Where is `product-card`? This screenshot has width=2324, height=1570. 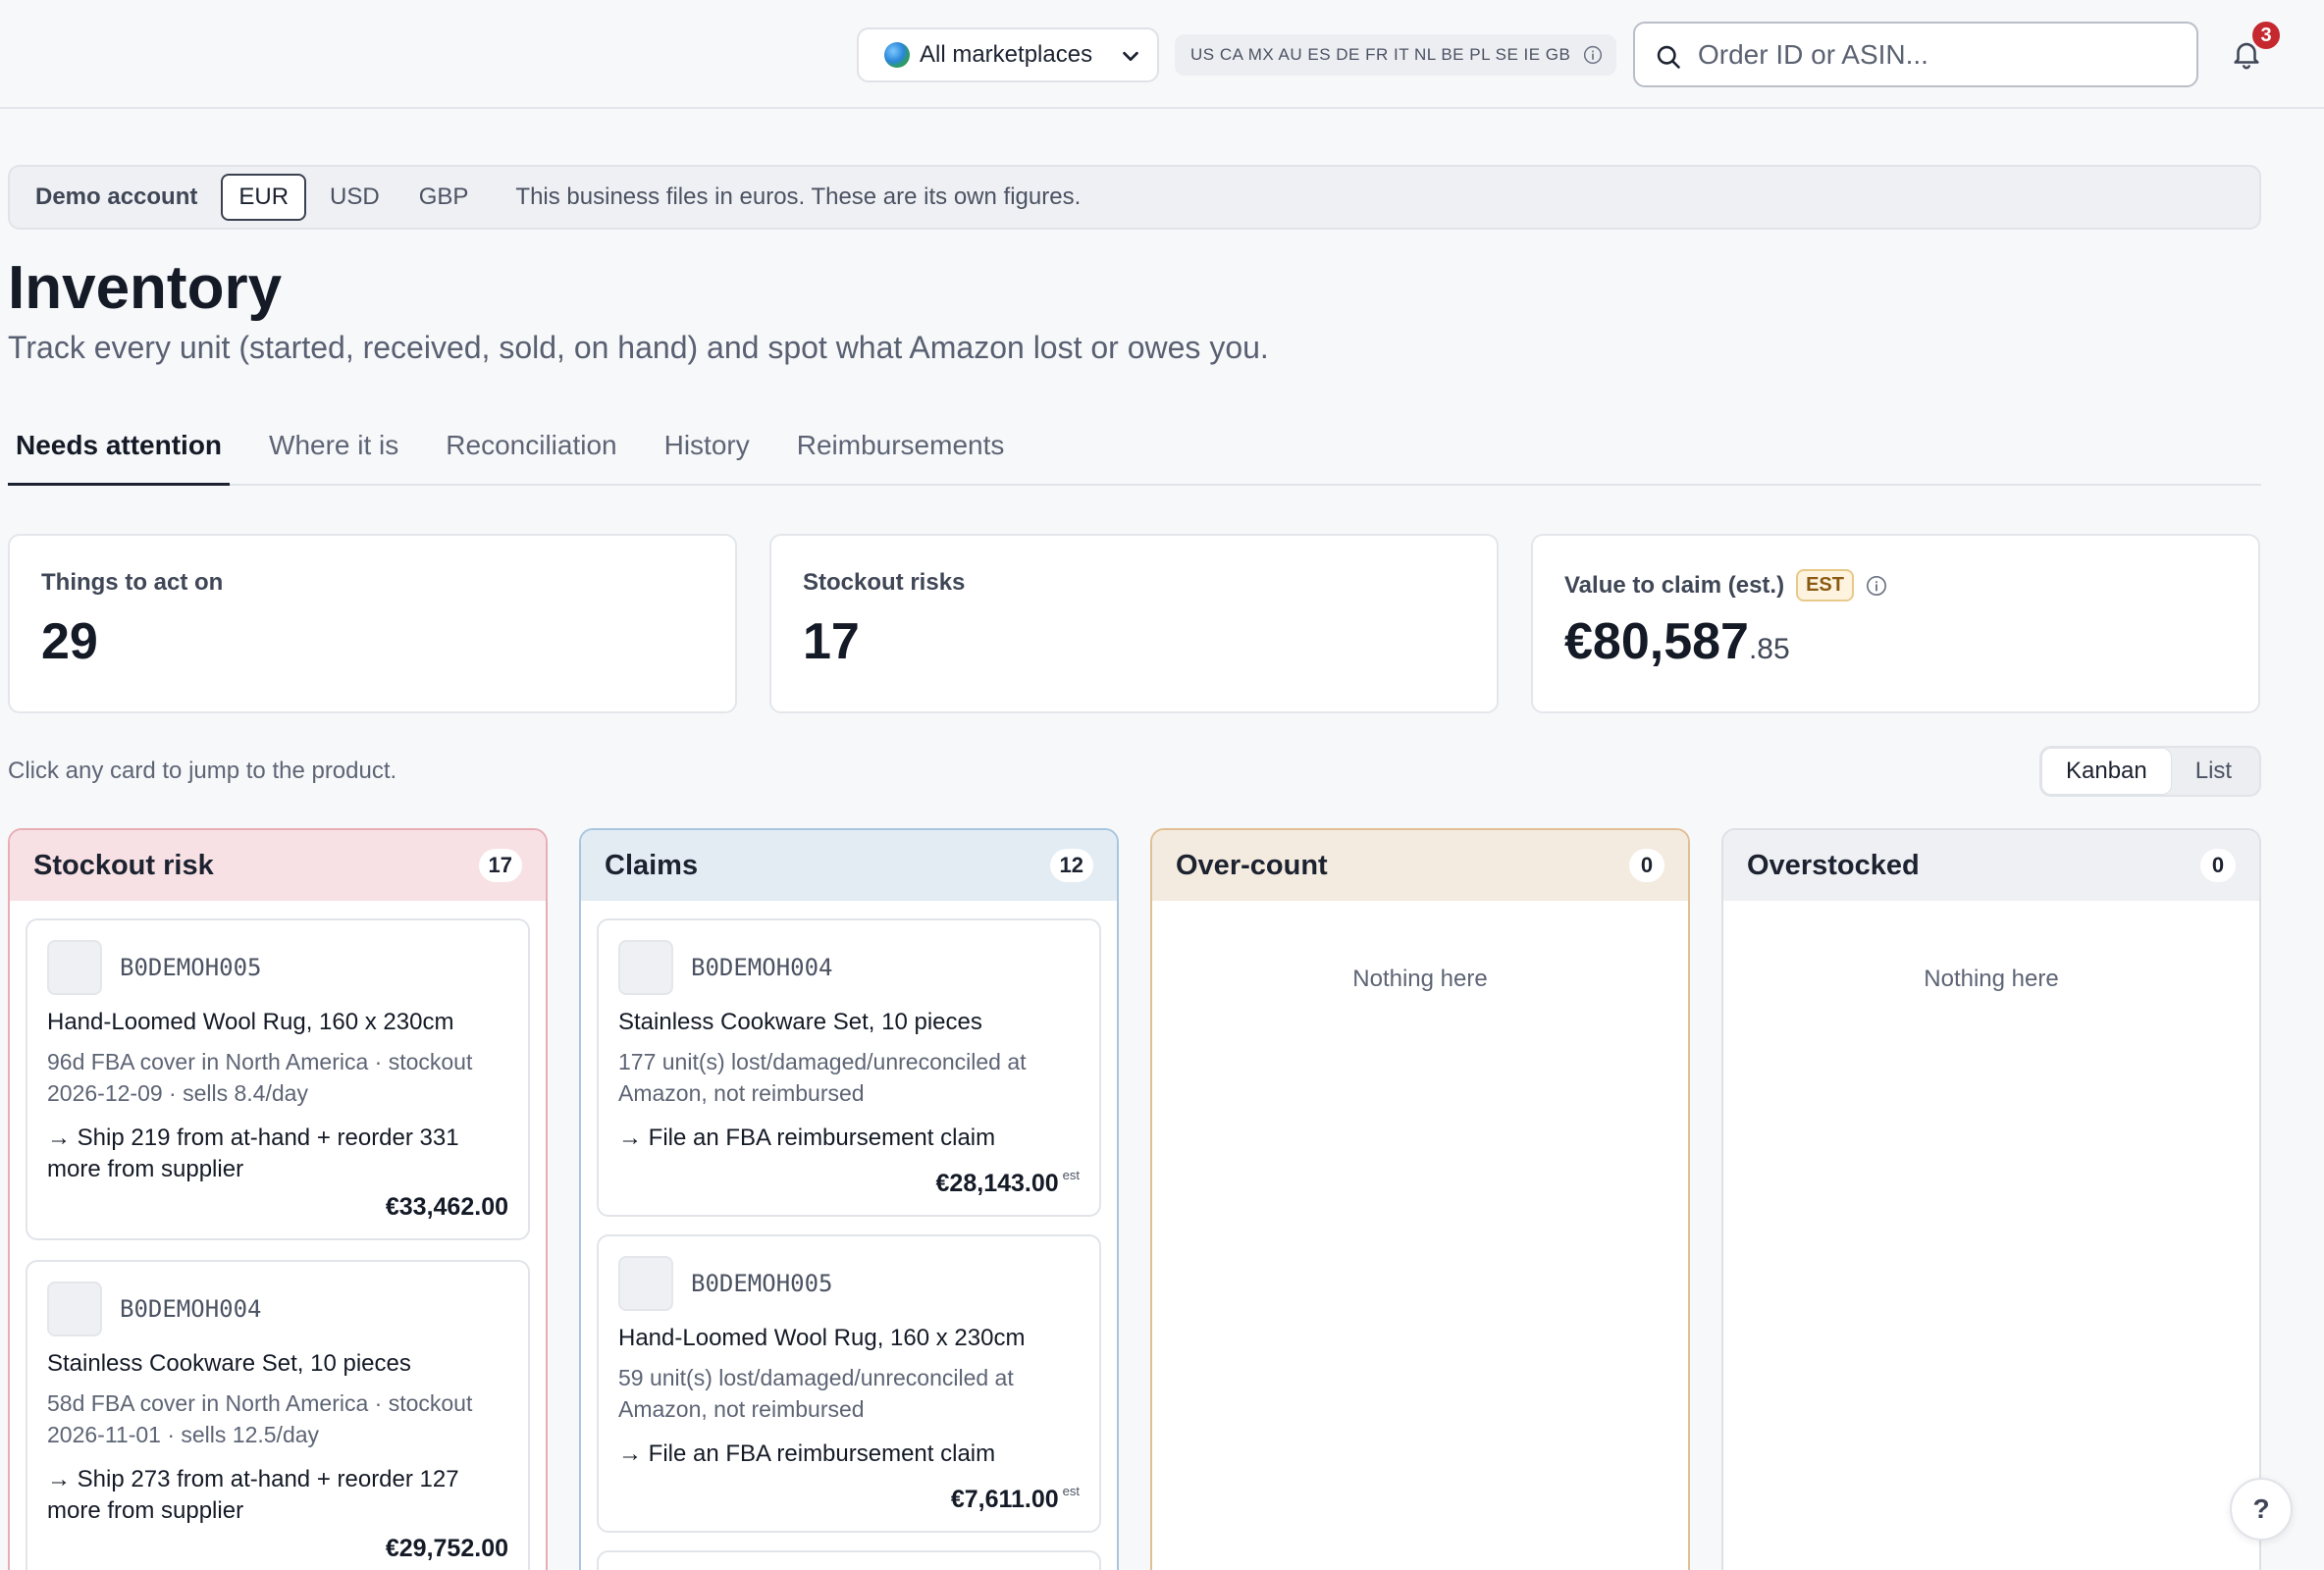 product-card is located at coordinates (849, 1560).